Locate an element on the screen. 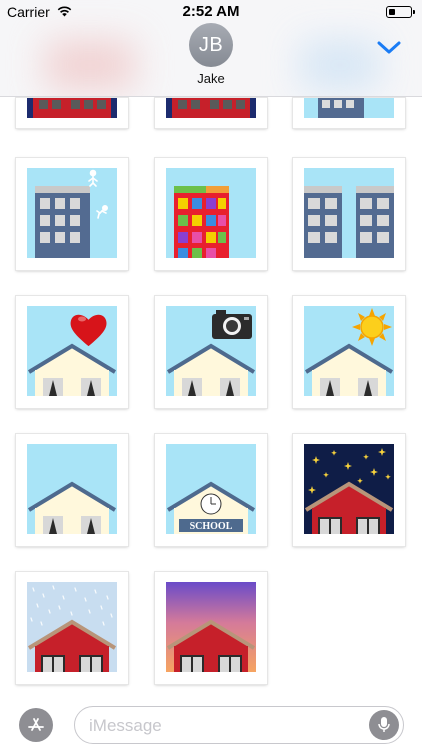 Image resolution: width=422 pixels, height=750 pixels. status-bar: Carrier 2:52 AM is located at coordinates (211, 12).